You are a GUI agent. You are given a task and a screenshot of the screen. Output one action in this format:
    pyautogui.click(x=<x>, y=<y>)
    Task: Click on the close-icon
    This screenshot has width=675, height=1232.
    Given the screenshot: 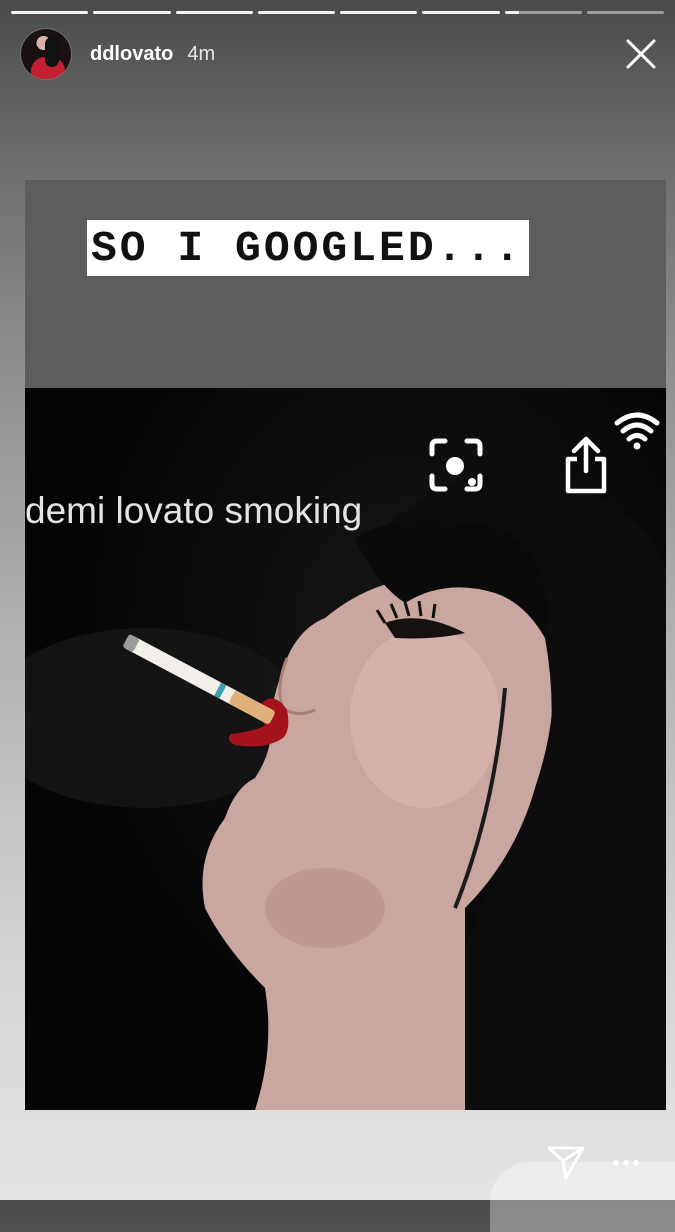 What is the action you would take?
    pyautogui.click(x=641, y=54)
    